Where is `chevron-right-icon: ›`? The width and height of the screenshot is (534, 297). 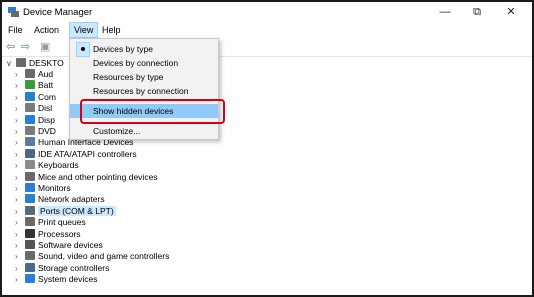
chevron-right-icon: › is located at coordinates (20, 280).